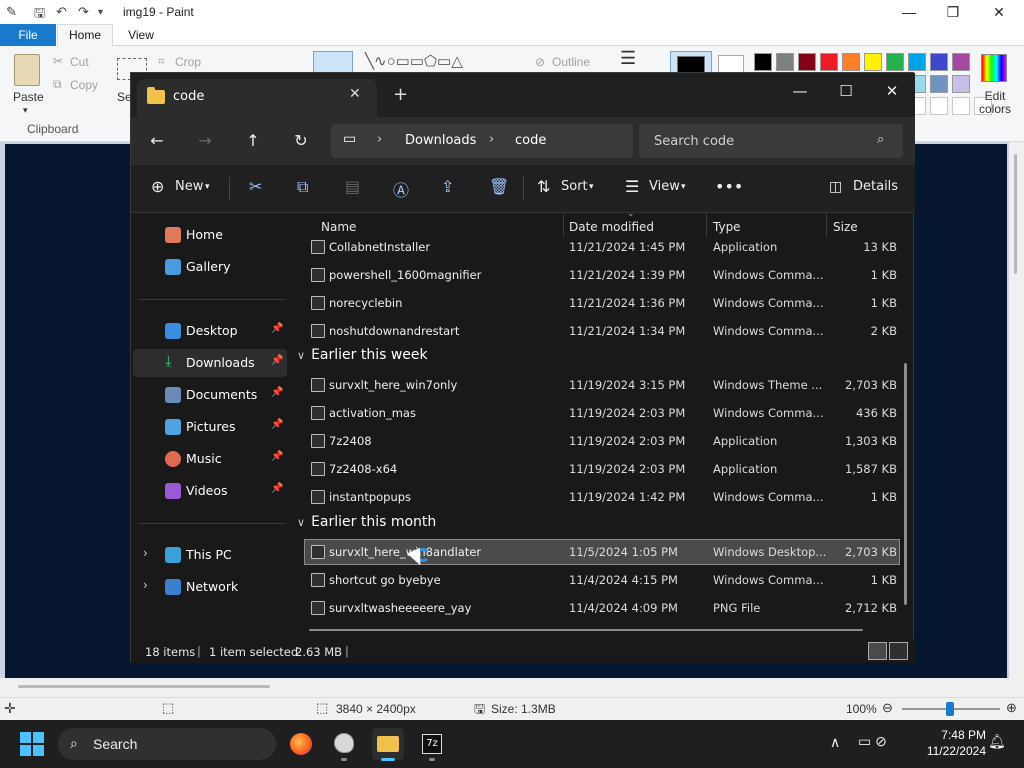 The height and width of the screenshot is (768, 1024). I want to click on paste-icon: ▤, so click(352, 186).